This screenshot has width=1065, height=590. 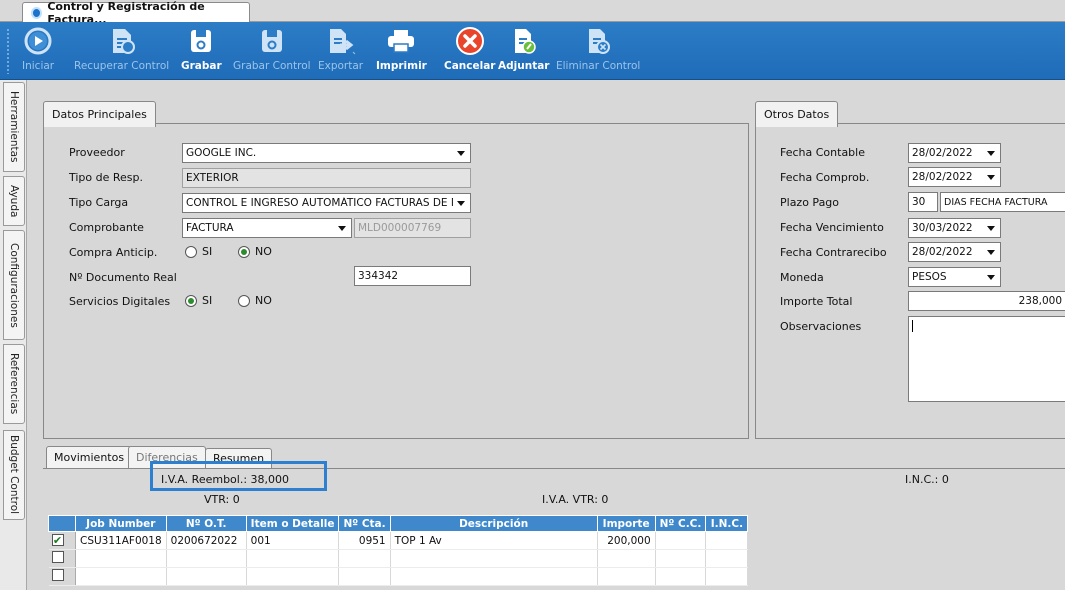 I want to click on importe-total-field: 238,000, so click(x=986, y=301).